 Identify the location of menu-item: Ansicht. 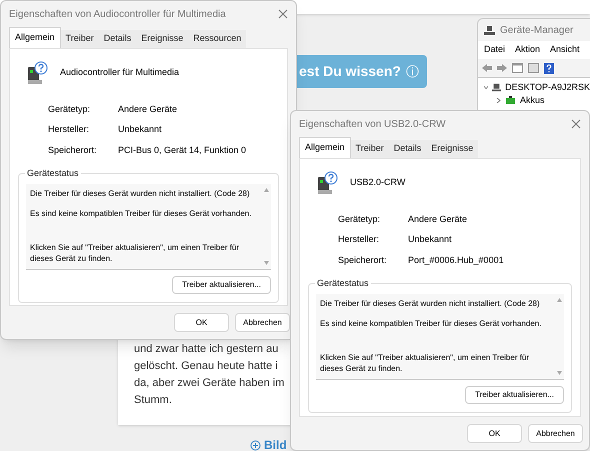
(565, 50).